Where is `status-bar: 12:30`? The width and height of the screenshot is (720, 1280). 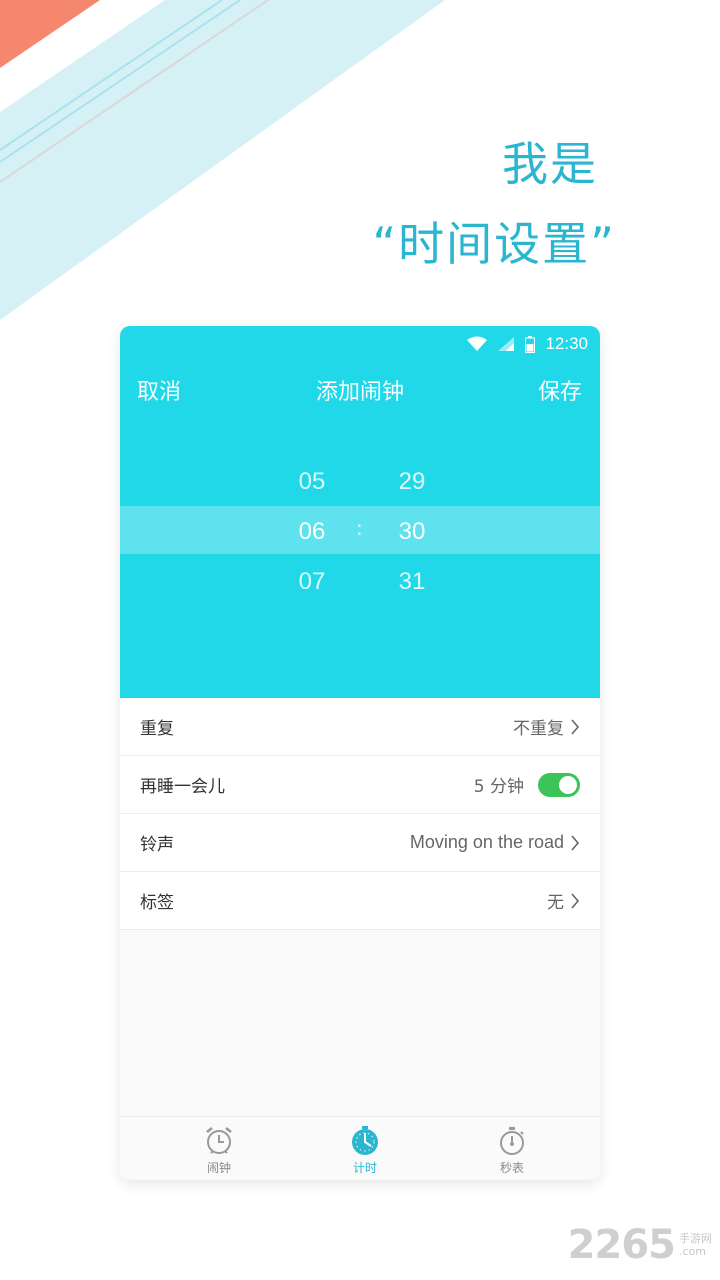 status-bar: 12:30 is located at coordinates (527, 344).